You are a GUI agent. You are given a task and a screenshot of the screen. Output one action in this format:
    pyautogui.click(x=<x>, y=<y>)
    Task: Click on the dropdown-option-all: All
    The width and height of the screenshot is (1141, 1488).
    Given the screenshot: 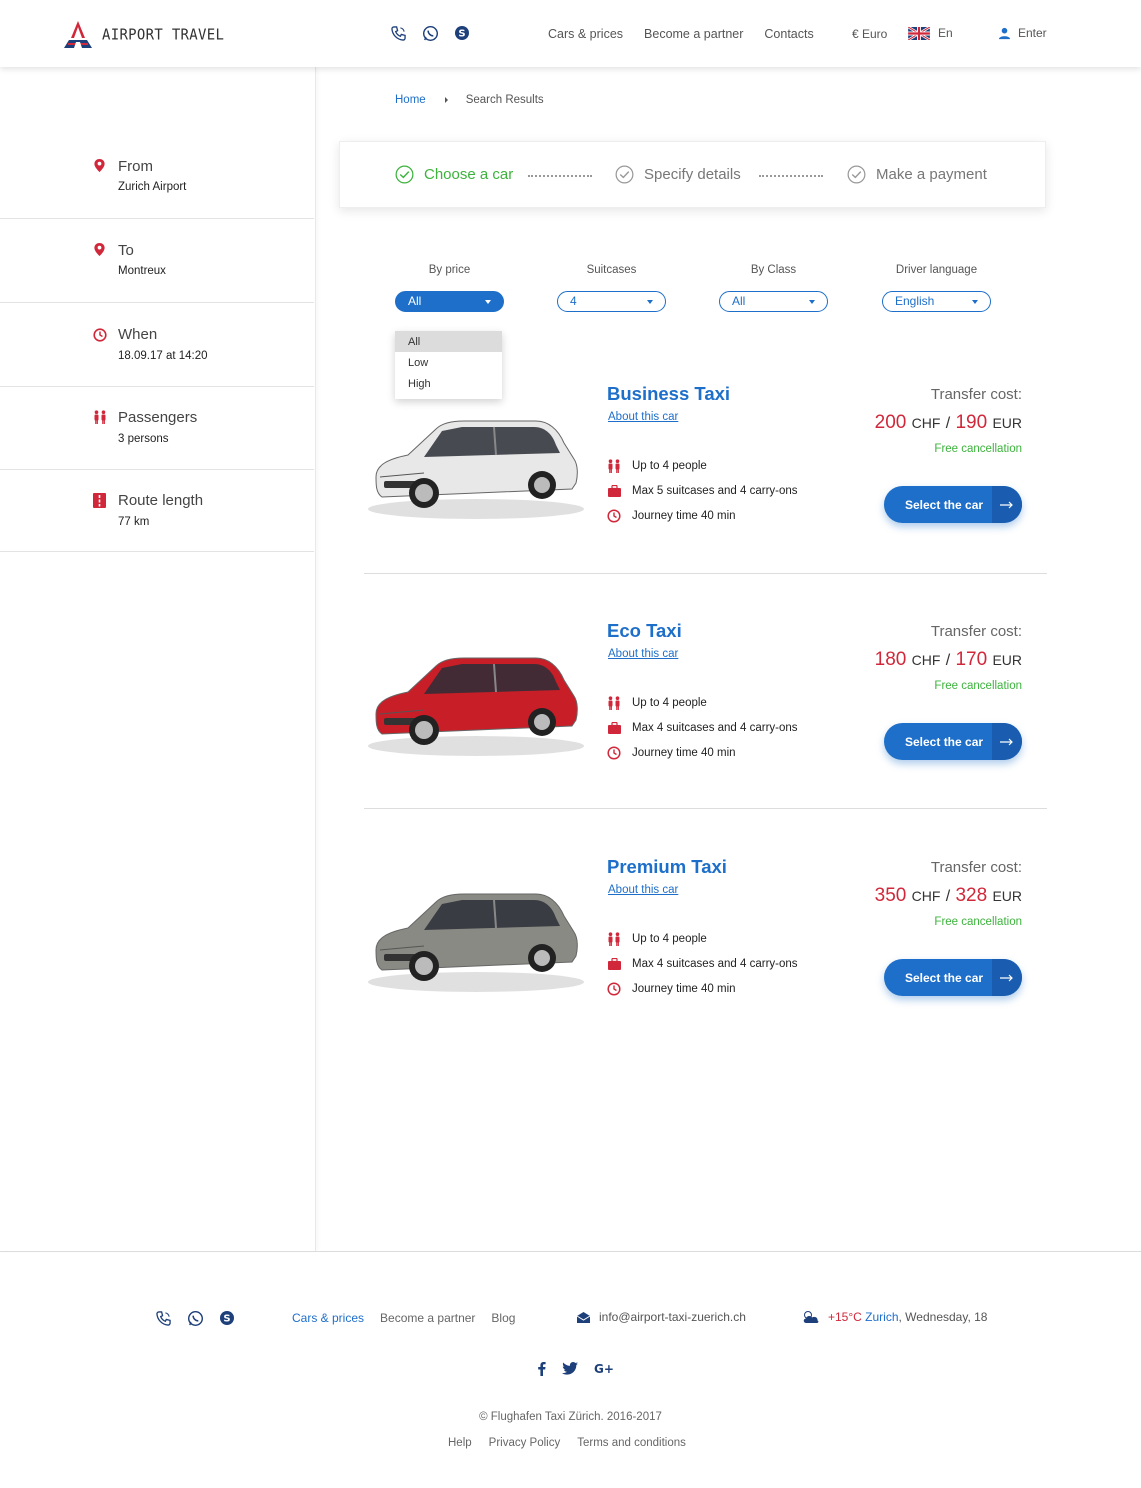 What is the action you would take?
    pyautogui.click(x=448, y=341)
    